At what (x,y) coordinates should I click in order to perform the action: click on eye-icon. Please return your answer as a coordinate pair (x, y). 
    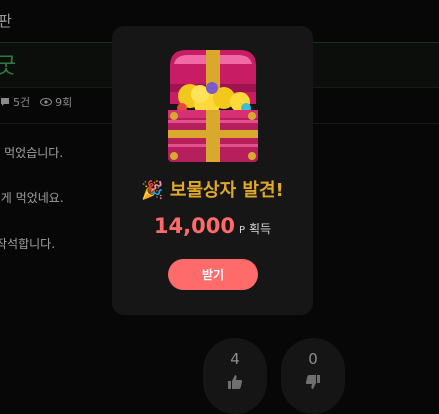
    Looking at the image, I should click on (46, 102).